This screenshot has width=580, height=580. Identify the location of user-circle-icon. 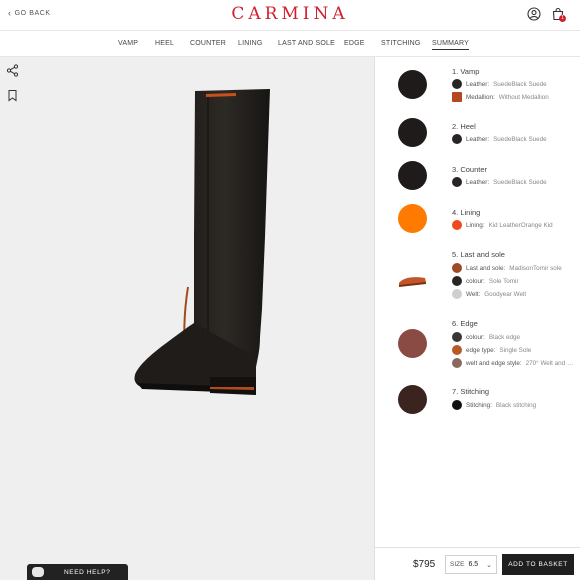
(534, 14).